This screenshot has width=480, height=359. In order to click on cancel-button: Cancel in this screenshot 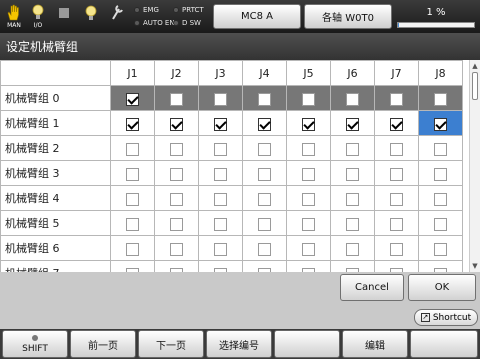, I will do `click(372, 287)`.